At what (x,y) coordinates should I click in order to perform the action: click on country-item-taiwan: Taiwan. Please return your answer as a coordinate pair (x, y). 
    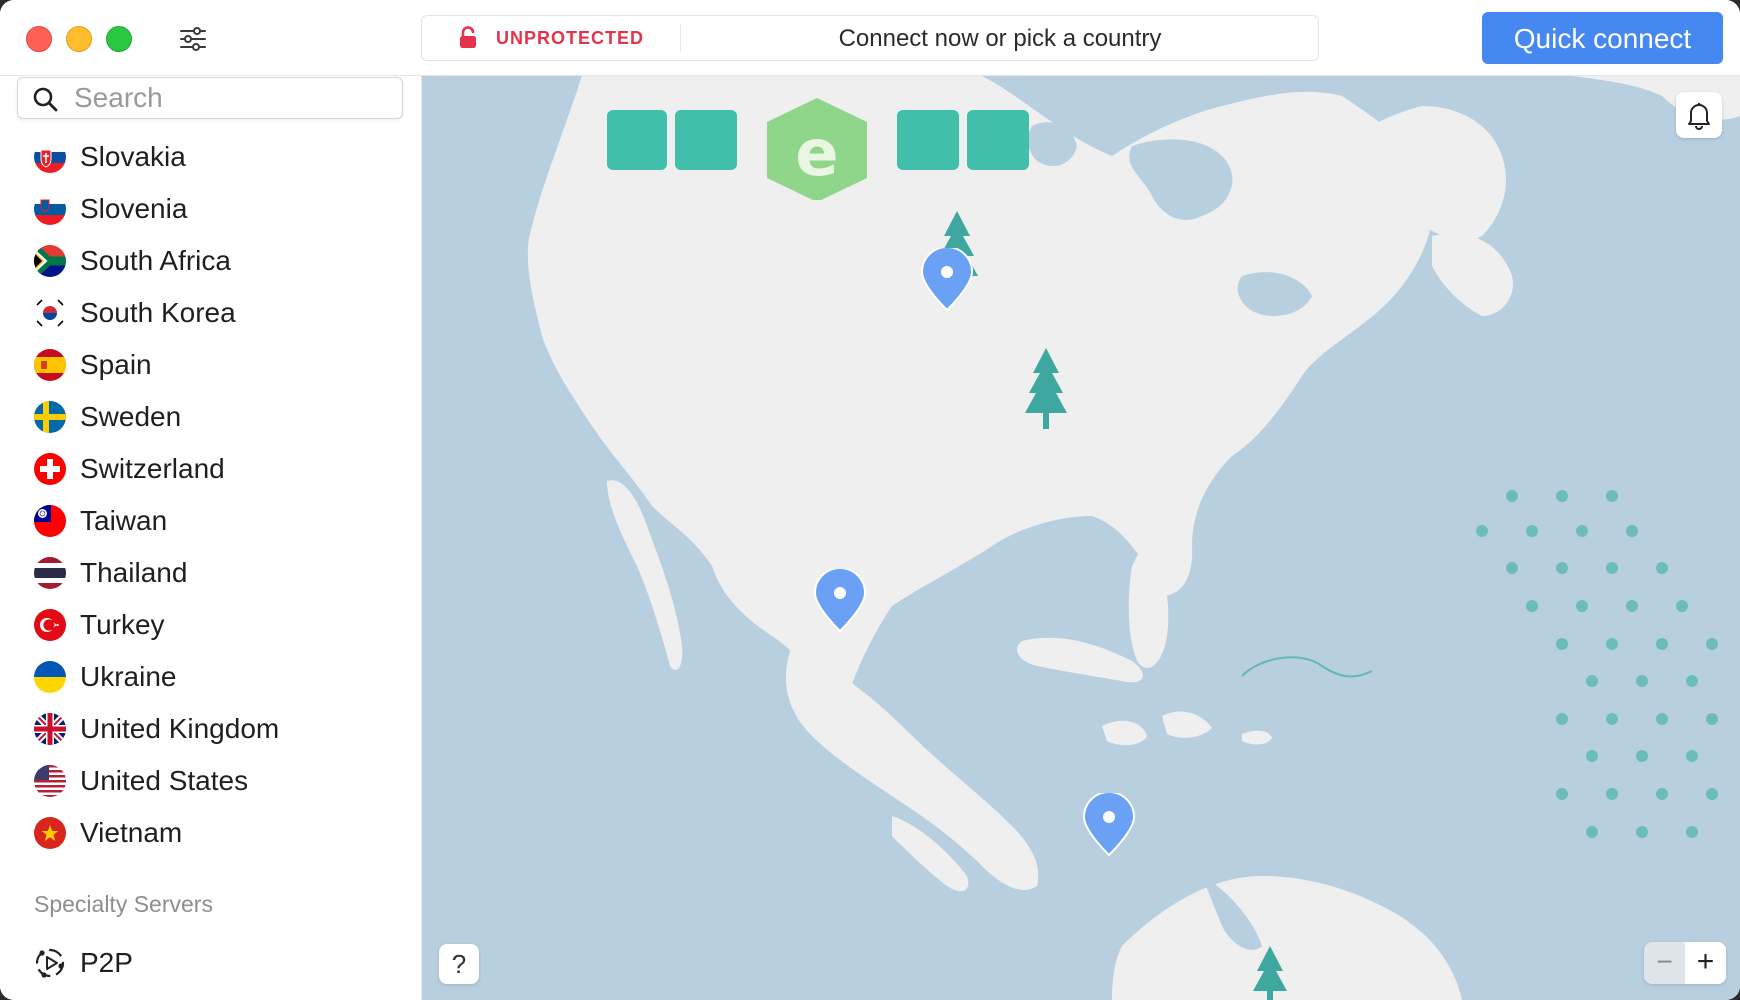
    Looking at the image, I should click on (210, 521).